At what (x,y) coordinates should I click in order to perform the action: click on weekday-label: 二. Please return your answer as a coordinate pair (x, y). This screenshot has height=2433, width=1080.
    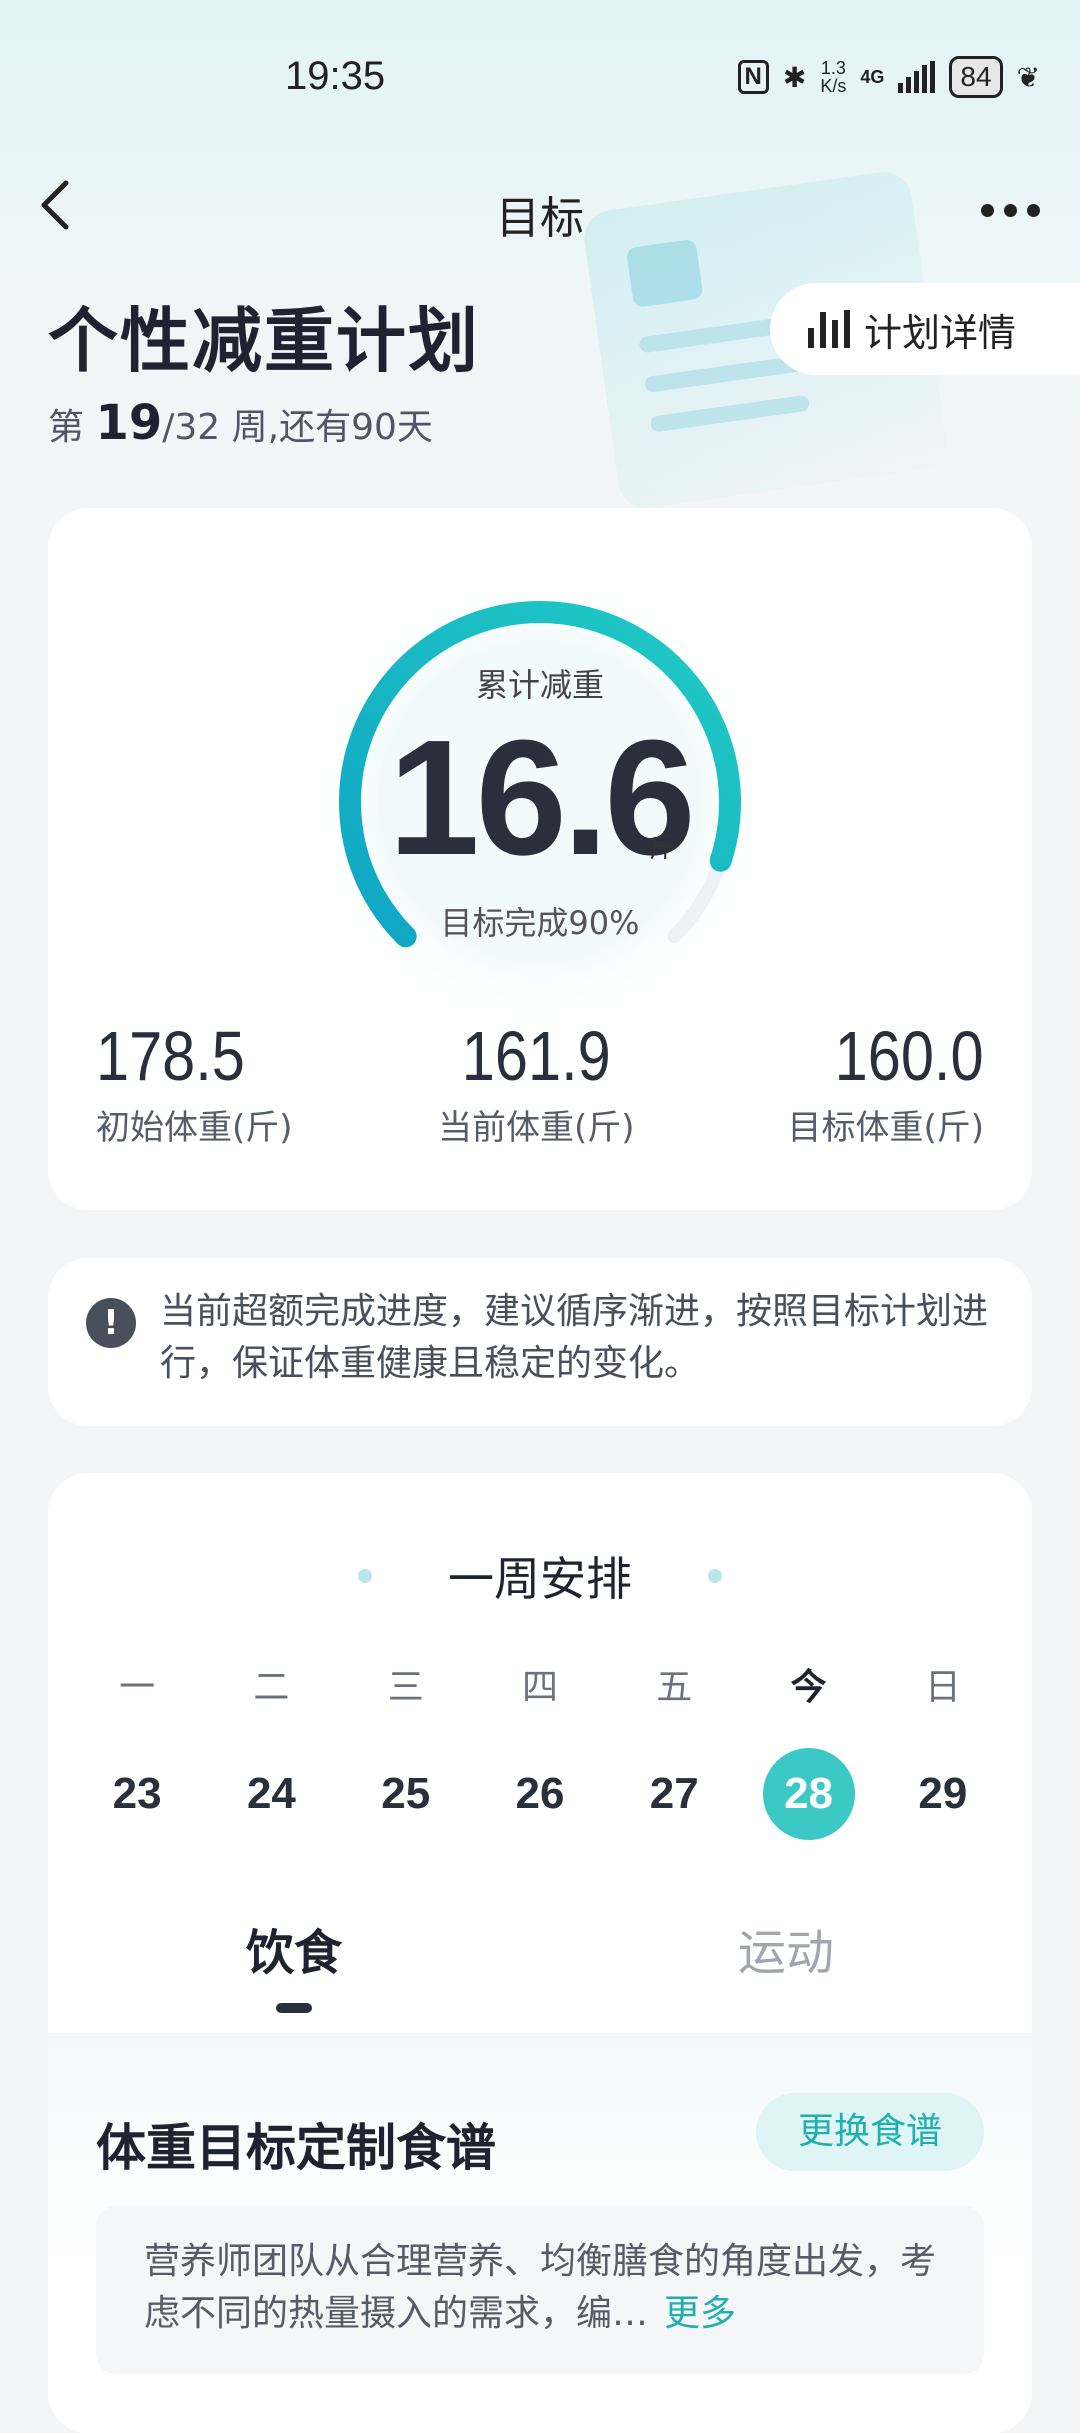
    Looking at the image, I should click on (271, 1687).